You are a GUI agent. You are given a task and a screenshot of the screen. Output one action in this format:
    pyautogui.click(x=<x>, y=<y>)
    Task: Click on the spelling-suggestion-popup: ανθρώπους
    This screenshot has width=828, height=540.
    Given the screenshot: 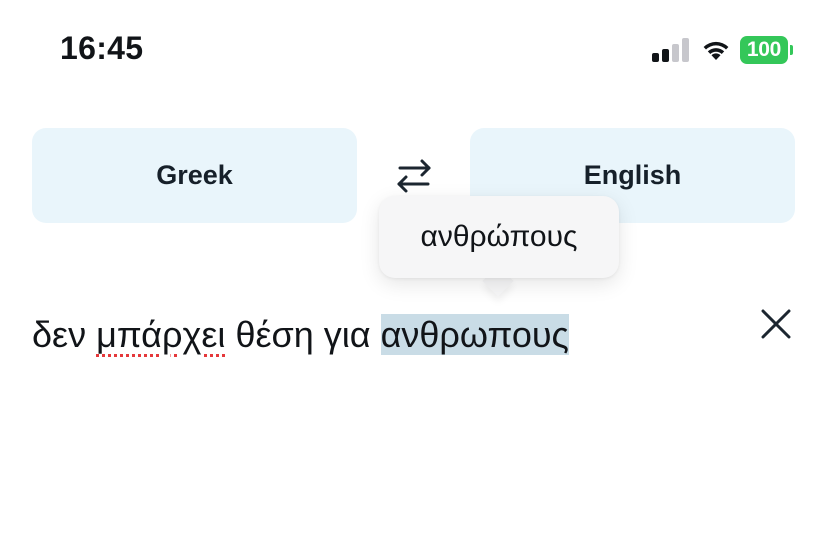 What is the action you would take?
    pyautogui.click(x=499, y=237)
    